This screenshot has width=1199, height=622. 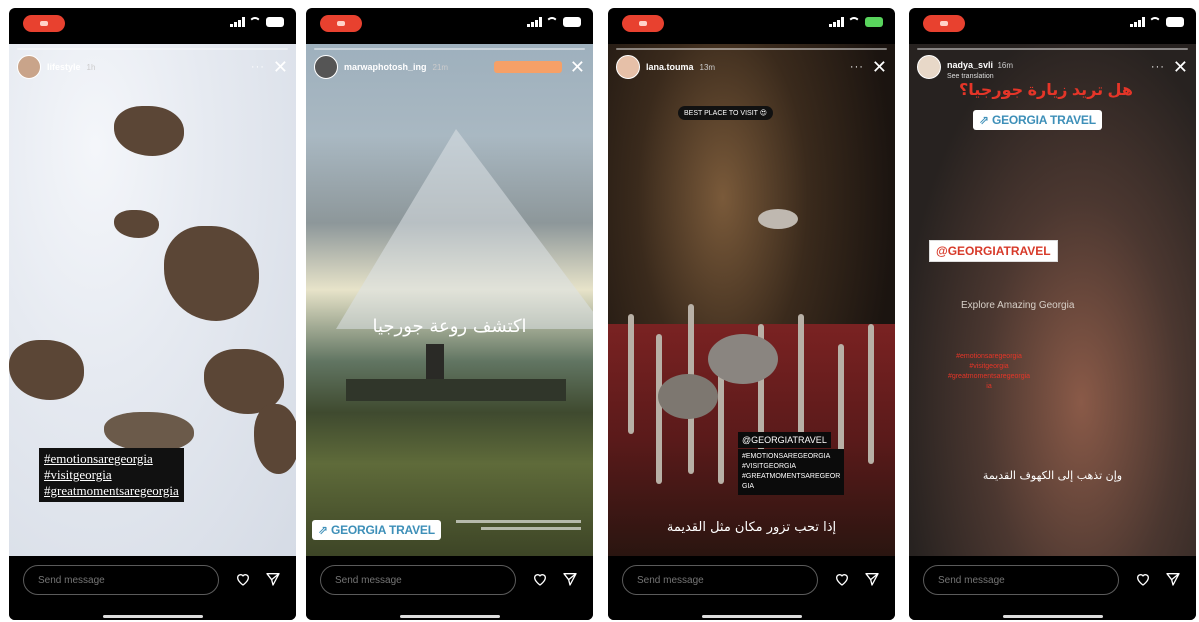 What do you see at coordinates (751, 67) in the screenshot?
I see `story-header: lana.touma 13m ··· ✕` at bounding box center [751, 67].